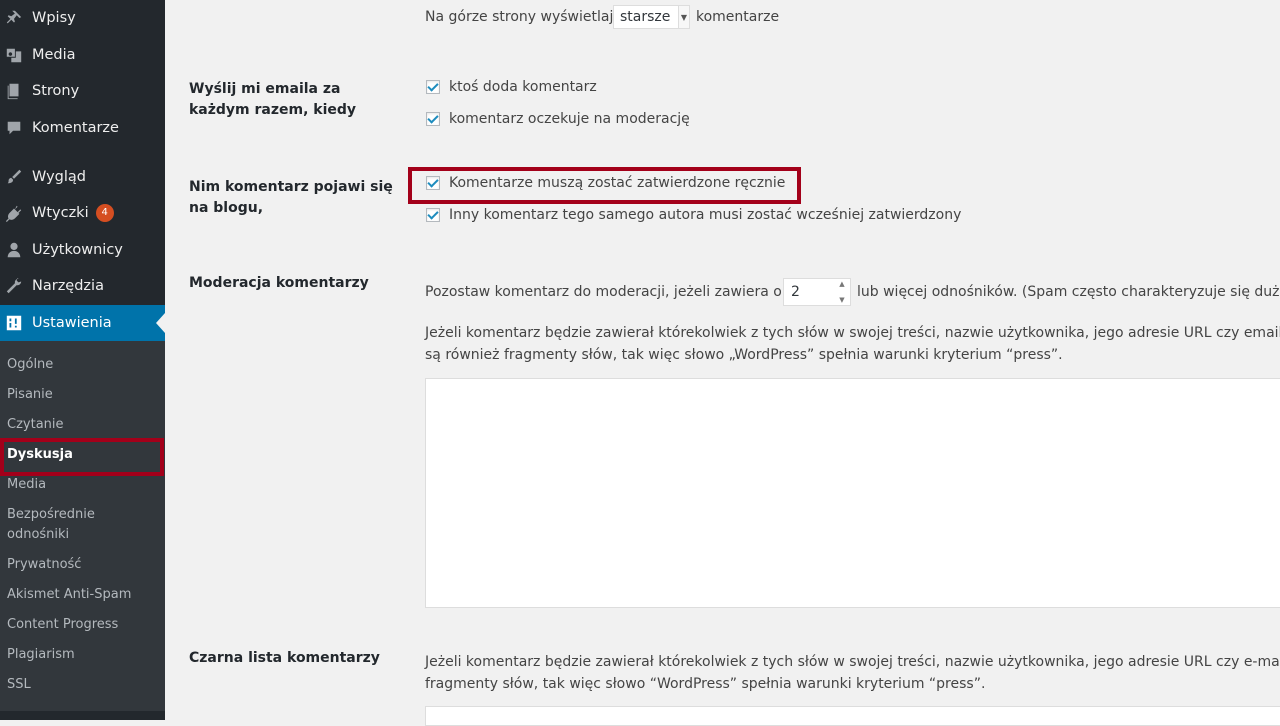 Image resolution: width=1280 pixels, height=726 pixels. I want to click on menu-item-media: Media, so click(82, 55).